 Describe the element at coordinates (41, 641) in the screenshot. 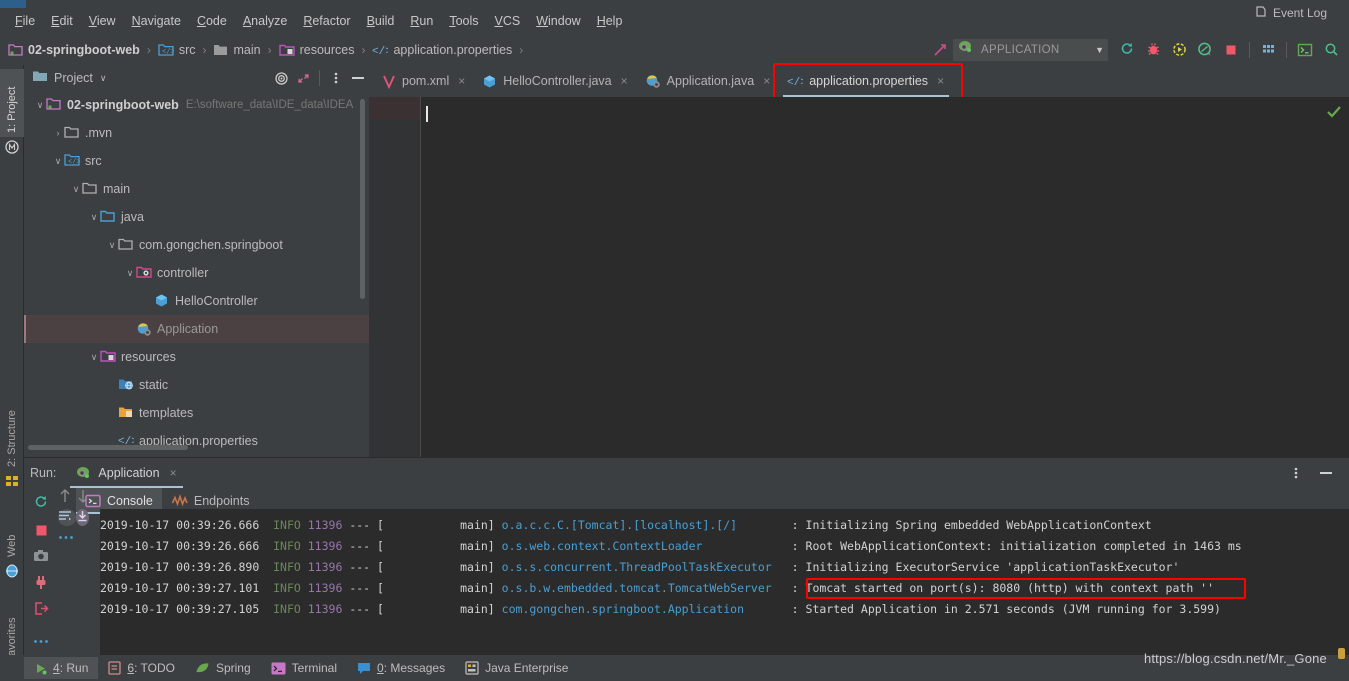

I see `horizontal-dots-icon` at that location.